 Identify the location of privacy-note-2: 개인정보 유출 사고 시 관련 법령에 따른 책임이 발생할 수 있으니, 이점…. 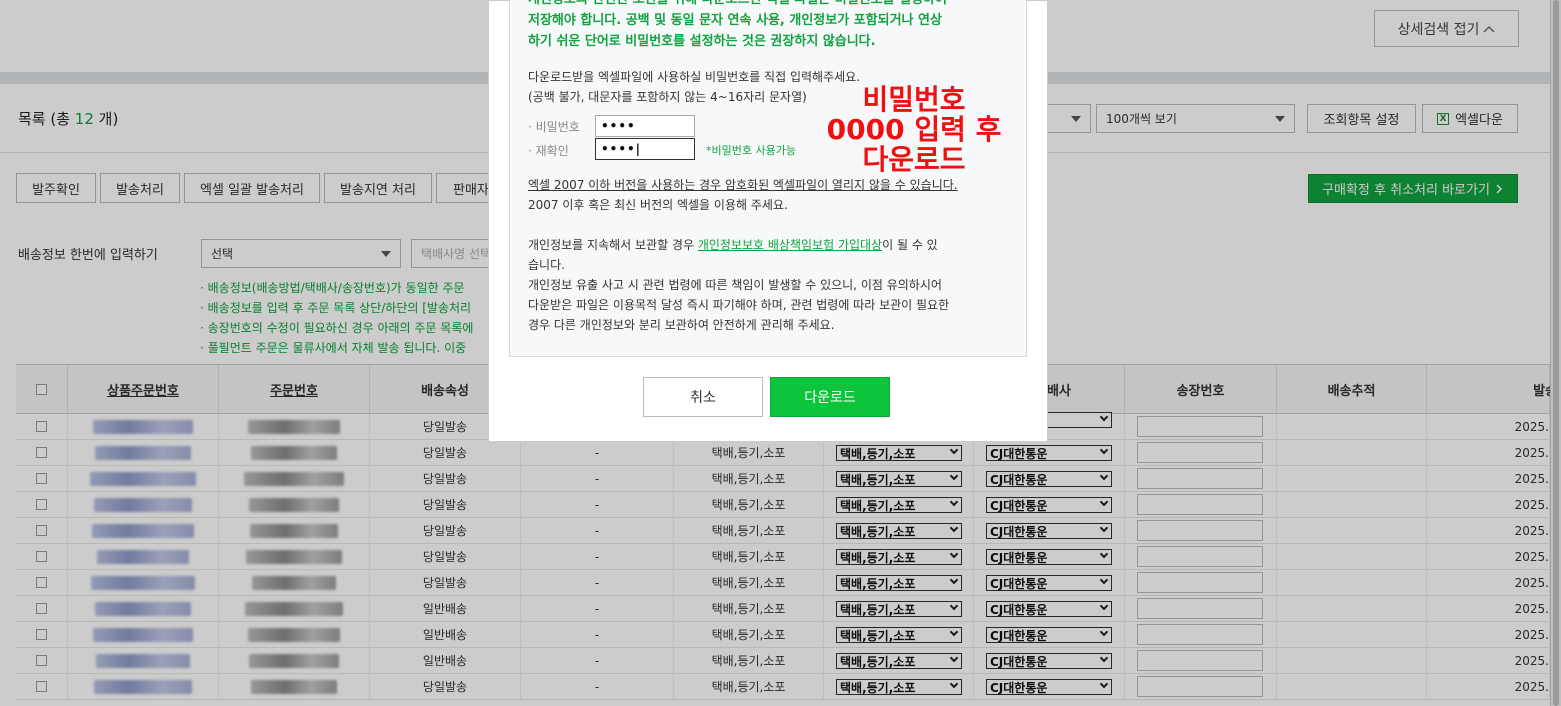
(735, 285).